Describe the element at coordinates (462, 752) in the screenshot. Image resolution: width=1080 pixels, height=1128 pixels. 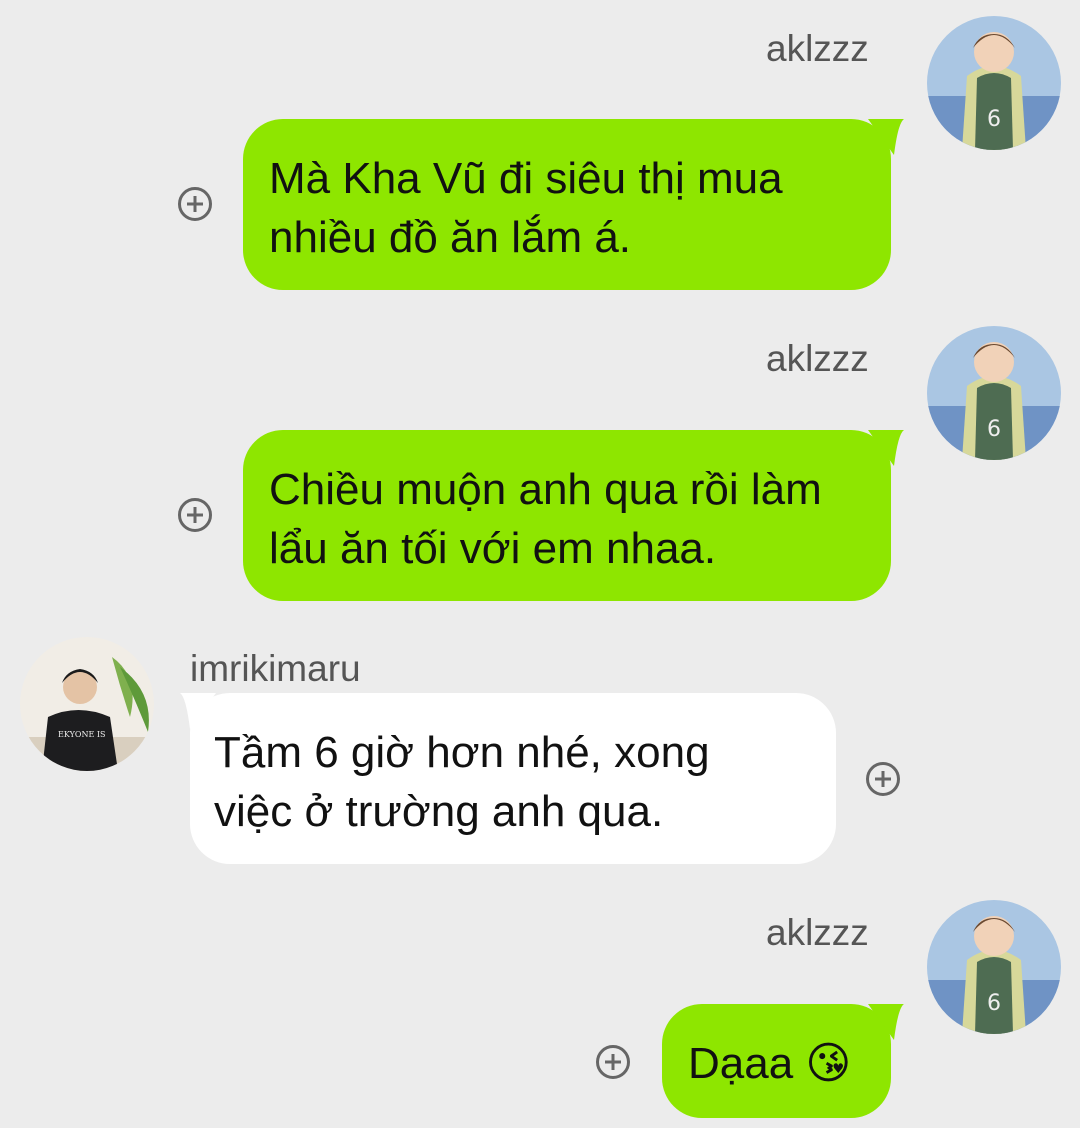
I see `message-line: Tầm 6 giờ hơn nhé, xong` at that location.